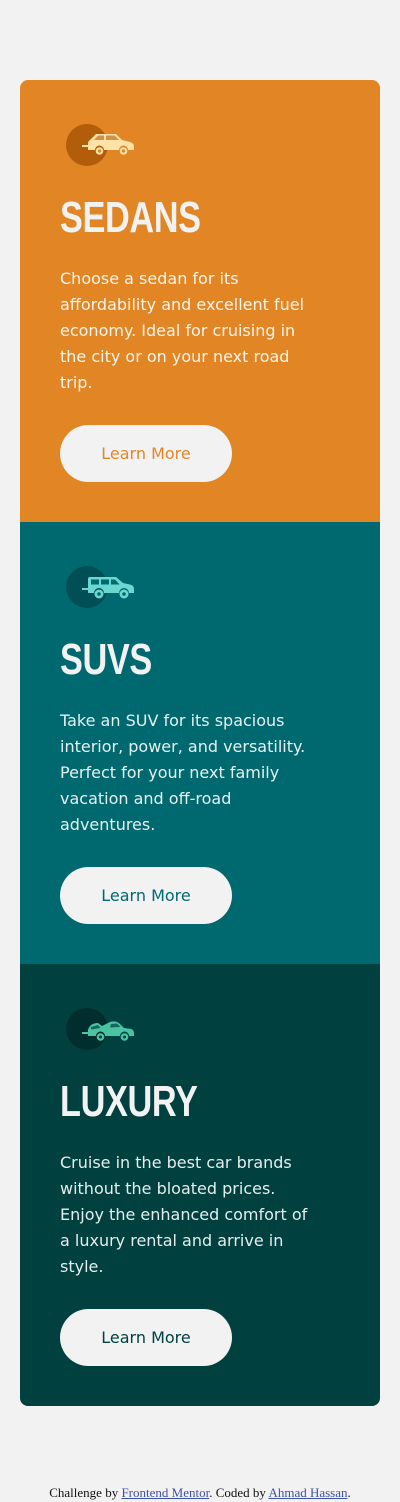 The width and height of the screenshot is (400, 1502). I want to click on footer-middle-text: . Coded by, so click(239, 1492).